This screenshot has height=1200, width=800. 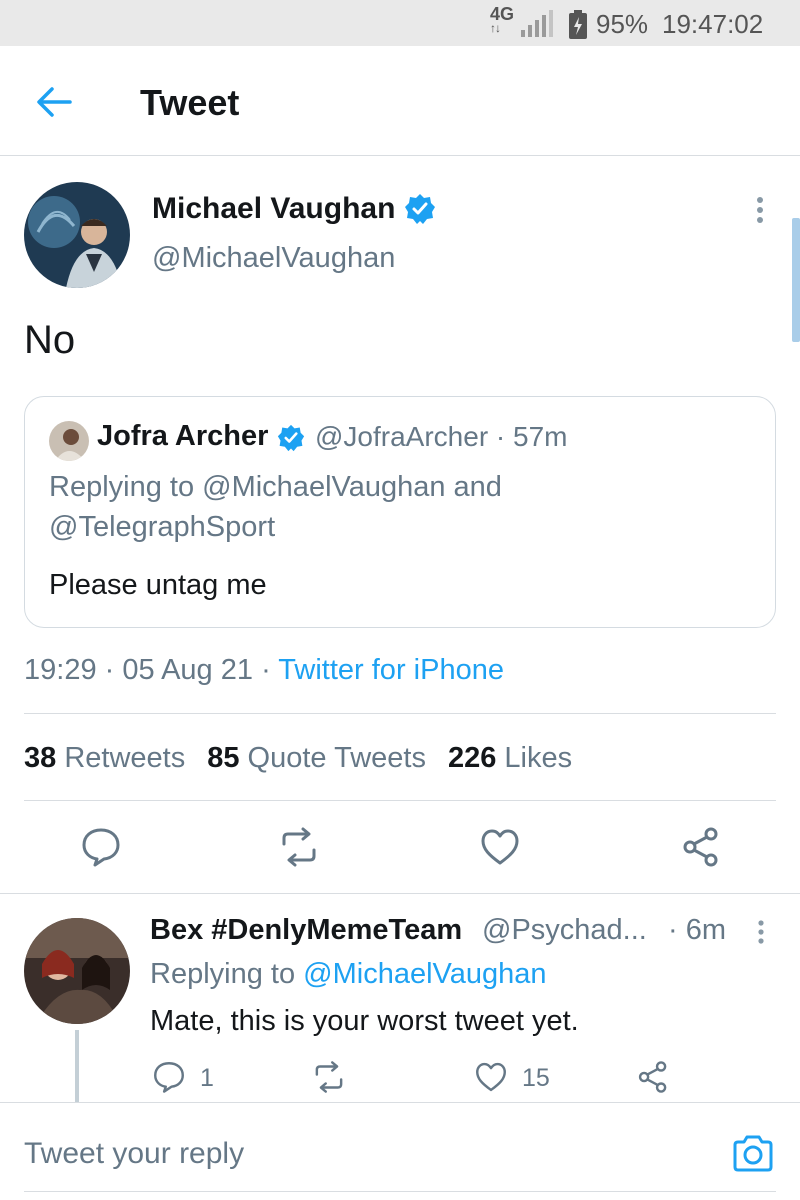 What do you see at coordinates (207, 1078) in the screenshot?
I see `reply-count: 1` at bounding box center [207, 1078].